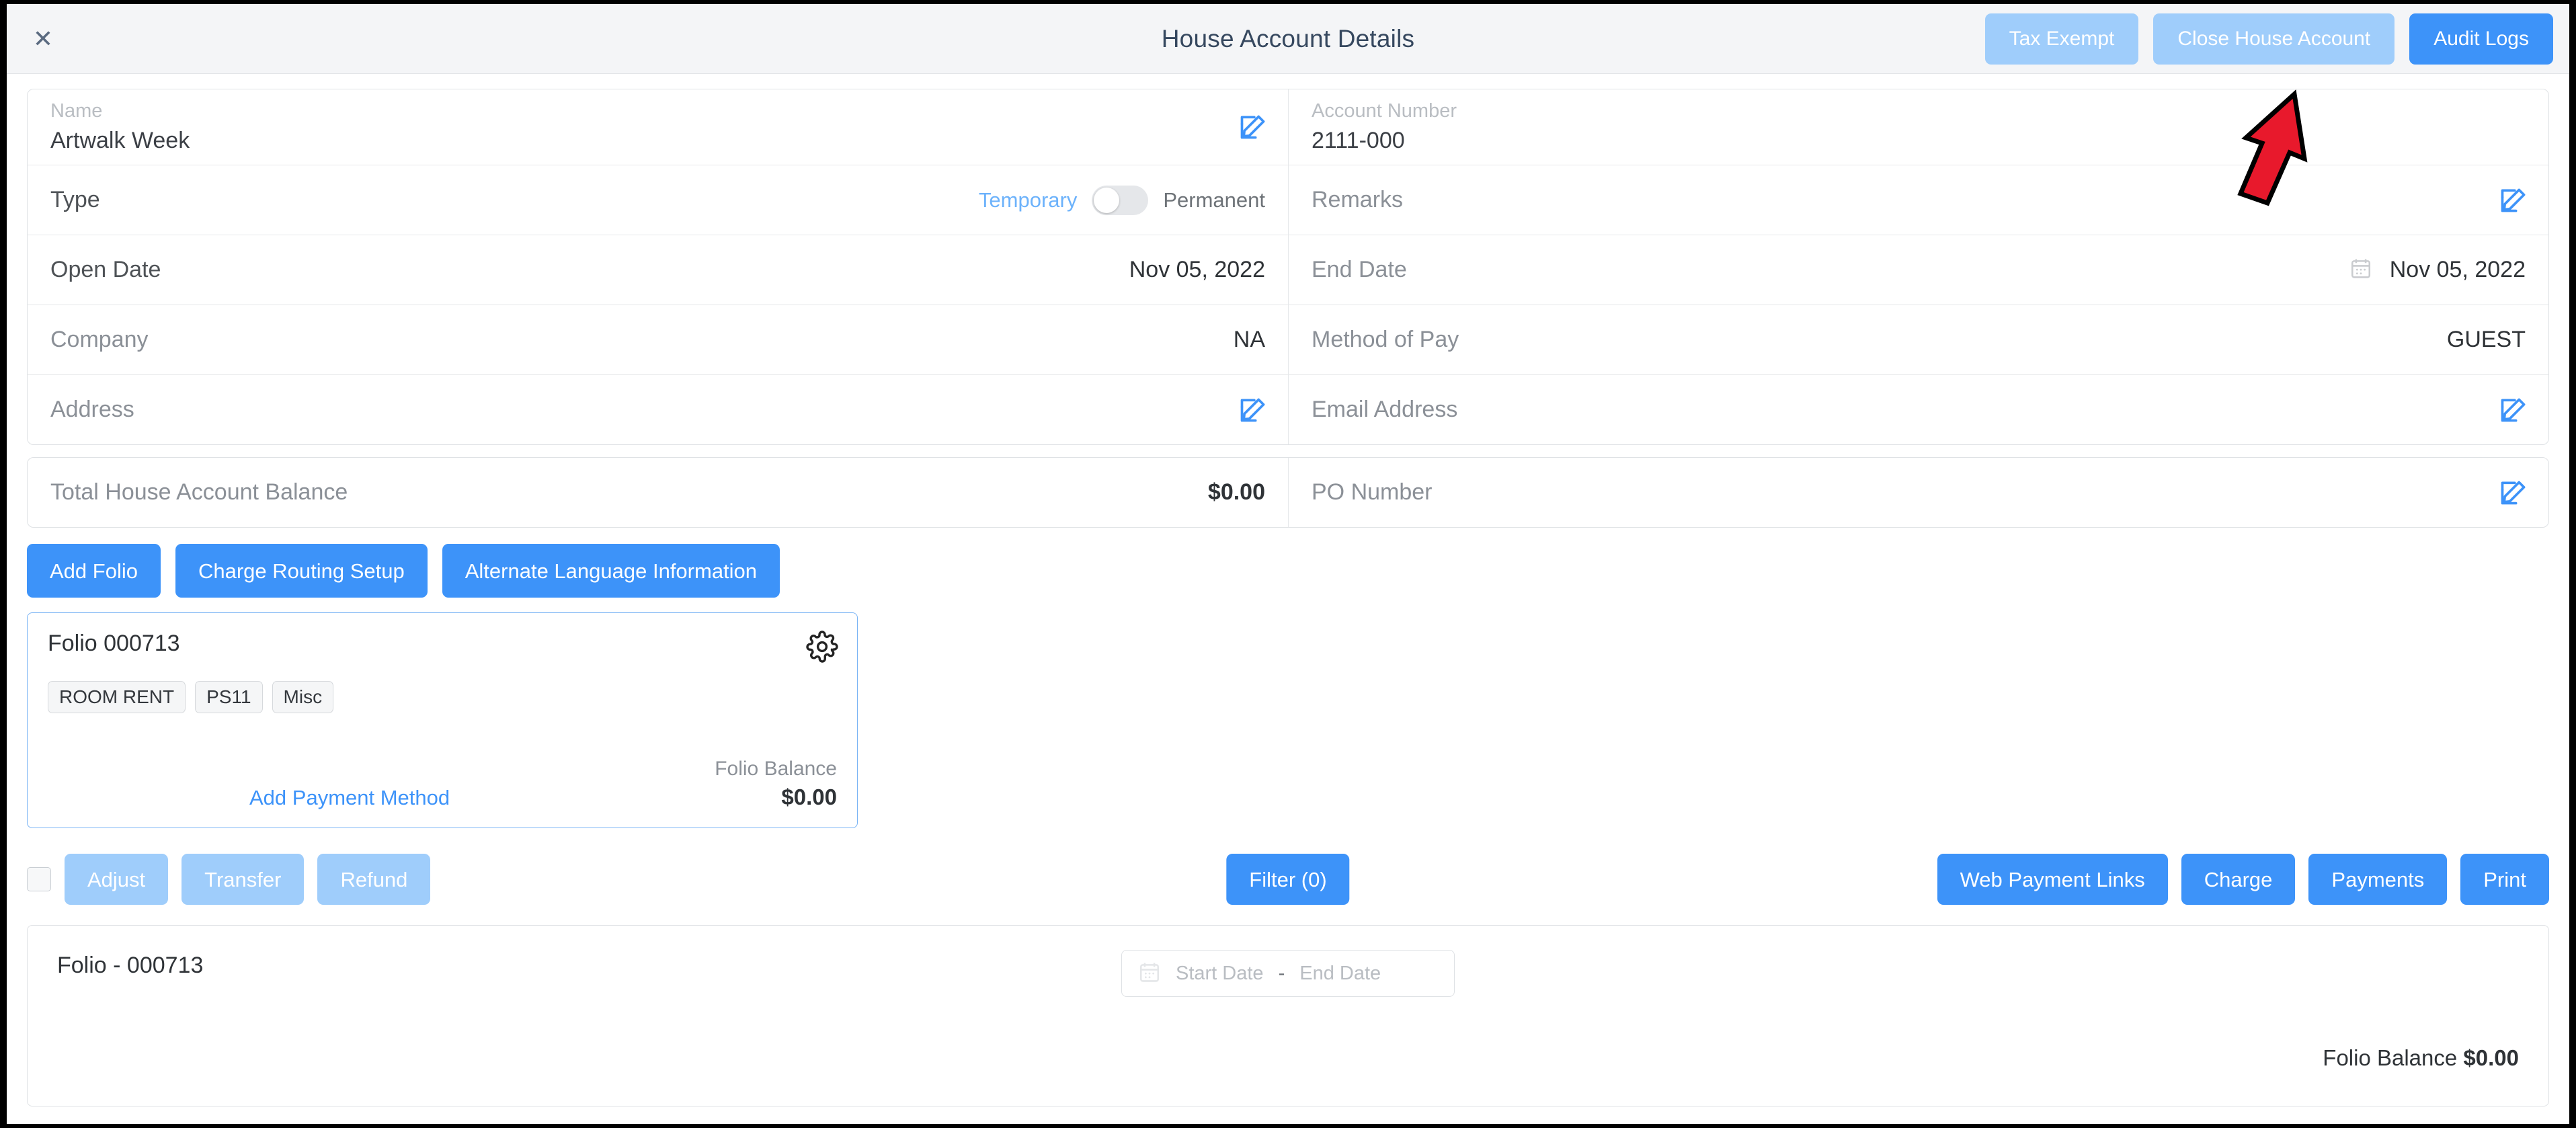 Image resolution: width=2576 pixels, height=1128 pixels. What do you see at coordinates (1384, 111) in the screenshot?
I see `account-number-label: Account Number` at bounding box center [1384, 111].